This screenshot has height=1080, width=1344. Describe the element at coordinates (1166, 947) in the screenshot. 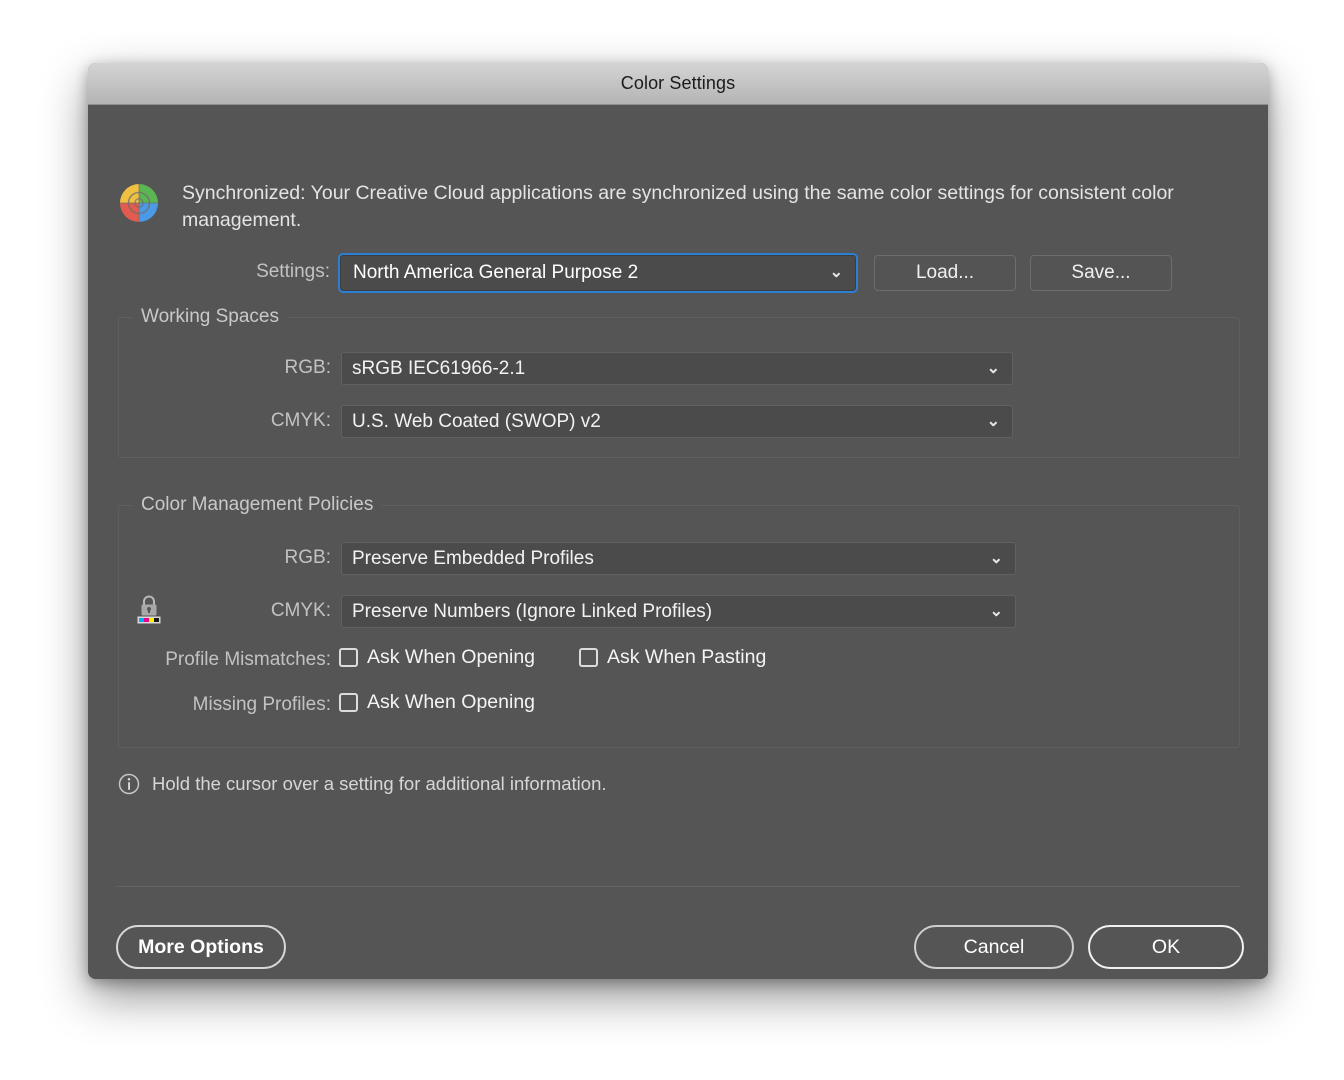

I see `ok-button: OK` at that location.